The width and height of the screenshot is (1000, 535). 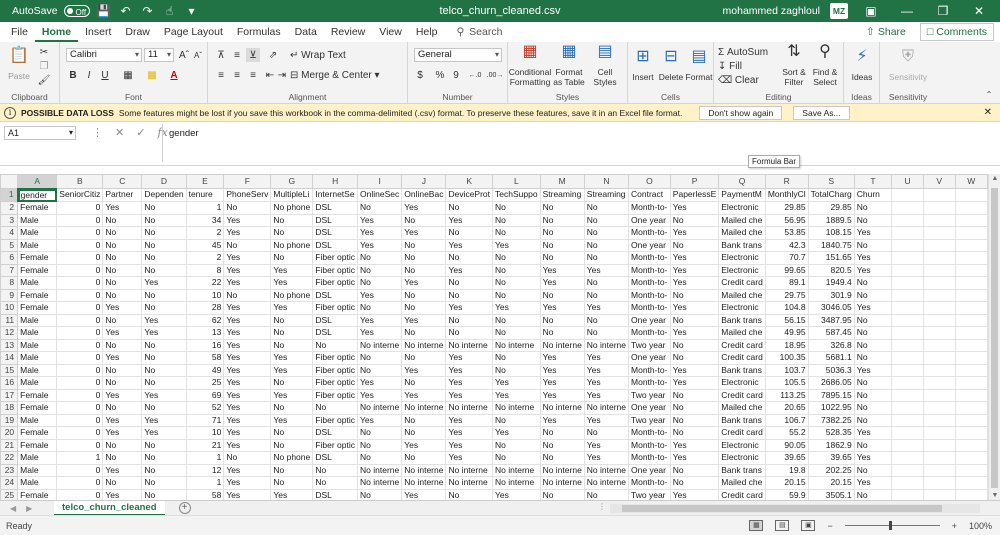 What do you see at coordinates (606, 470) in the screenshot?
I see `cell-n23: No interne` at bounding box center [606, 470].